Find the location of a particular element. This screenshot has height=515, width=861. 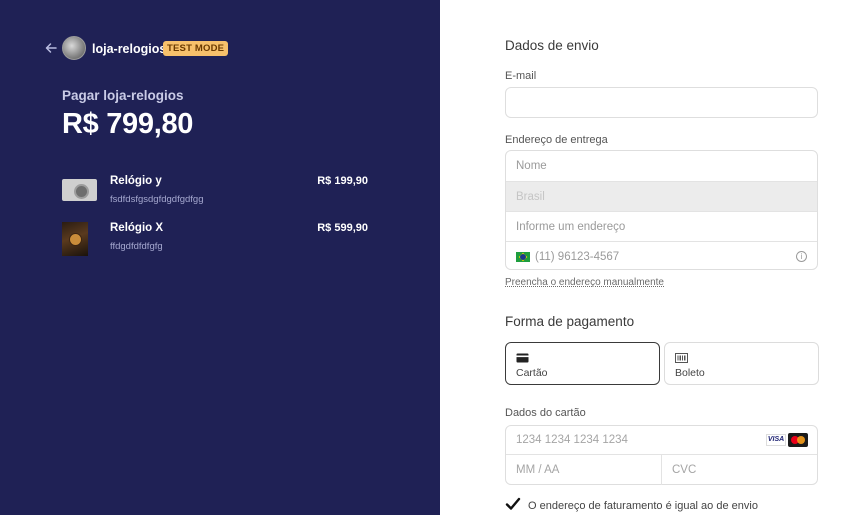

payment-method-boleto: Boleto is located at coordinates (741, 363).